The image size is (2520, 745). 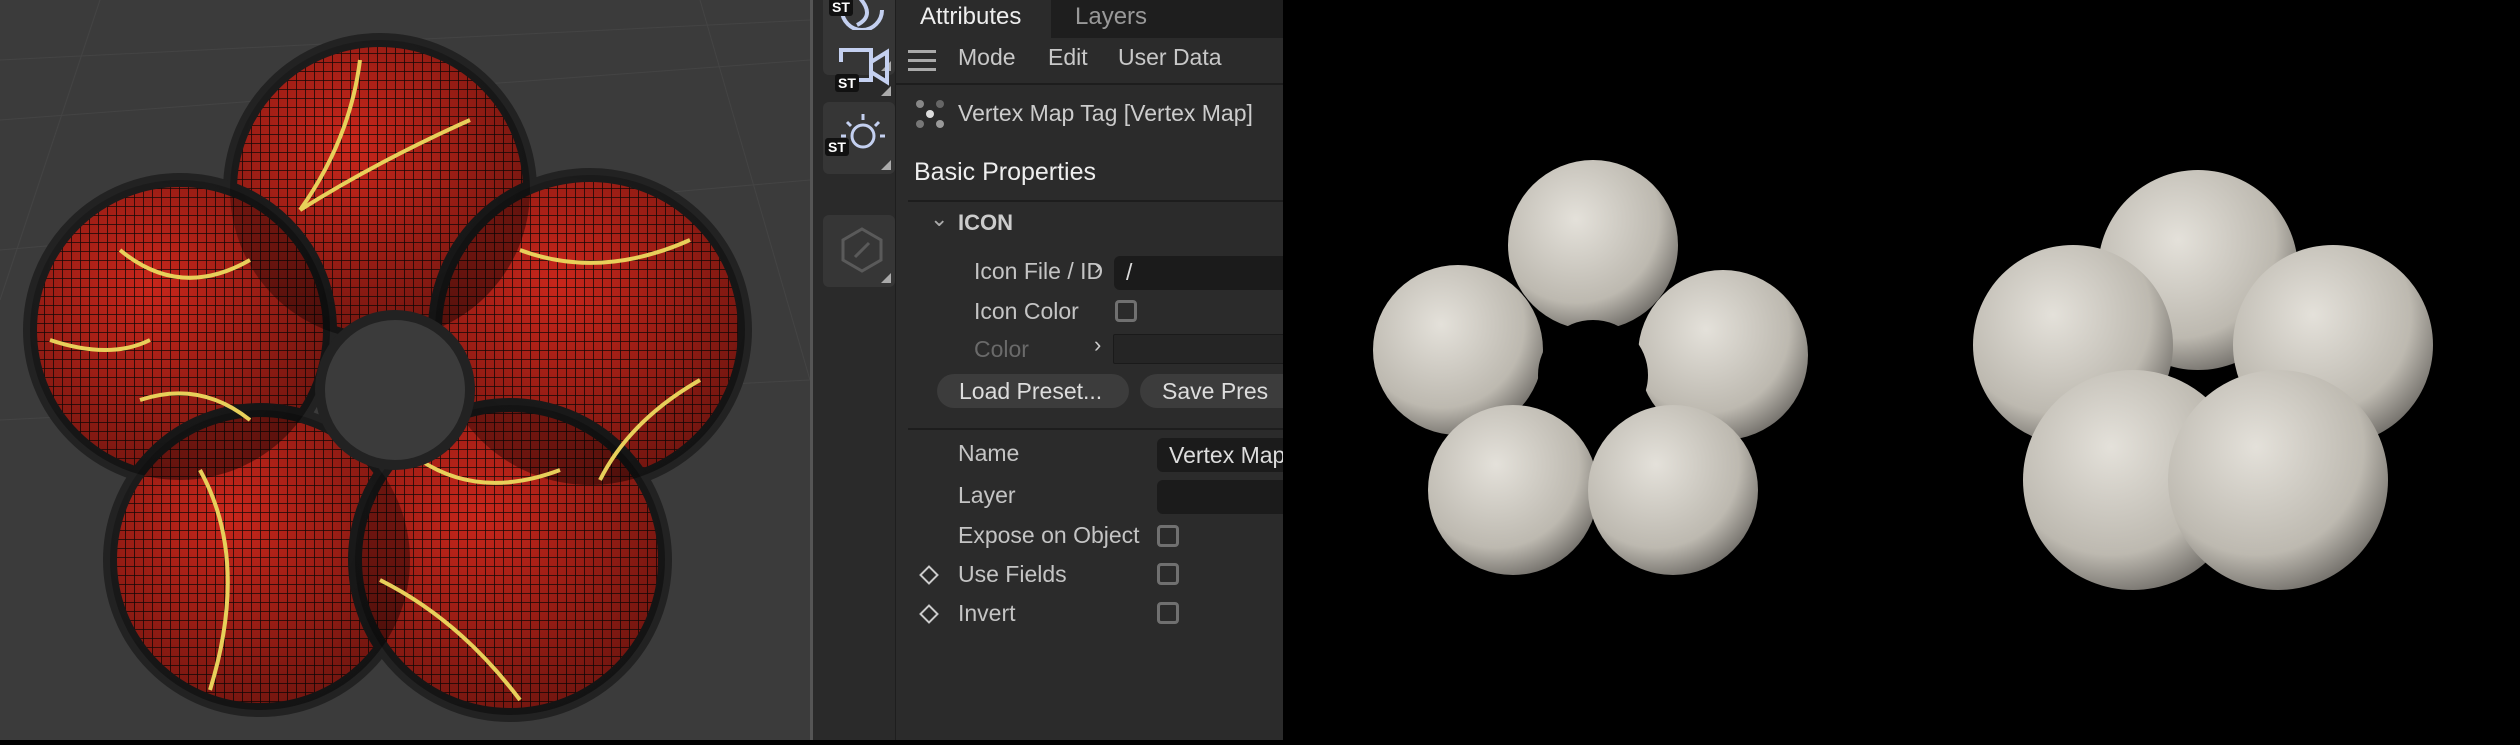 What do you see at coordinates (1198, 349) in the screenshot?
I see `color-field` at bounding box center [1198, 349].